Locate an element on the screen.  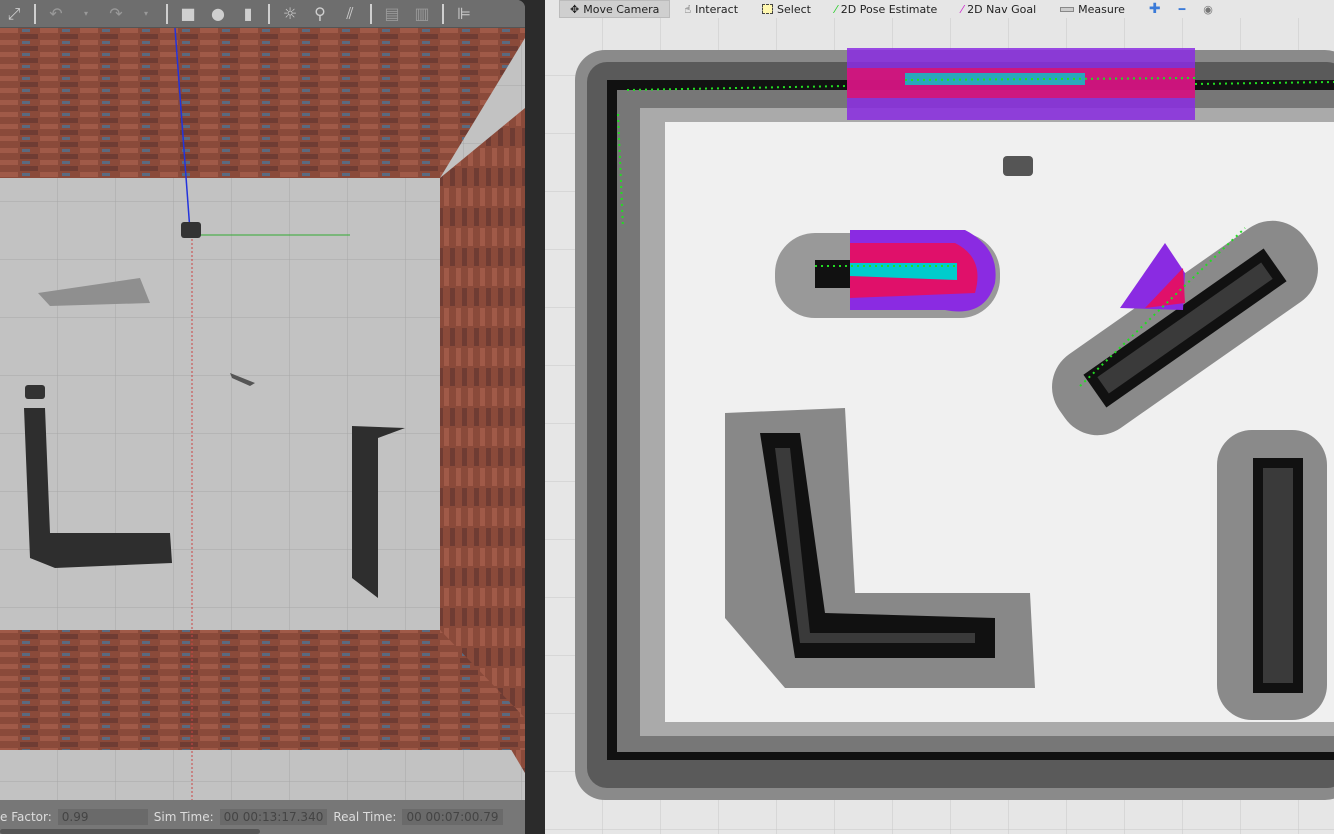
select-tool: Select is located at coordinates (786, 9).